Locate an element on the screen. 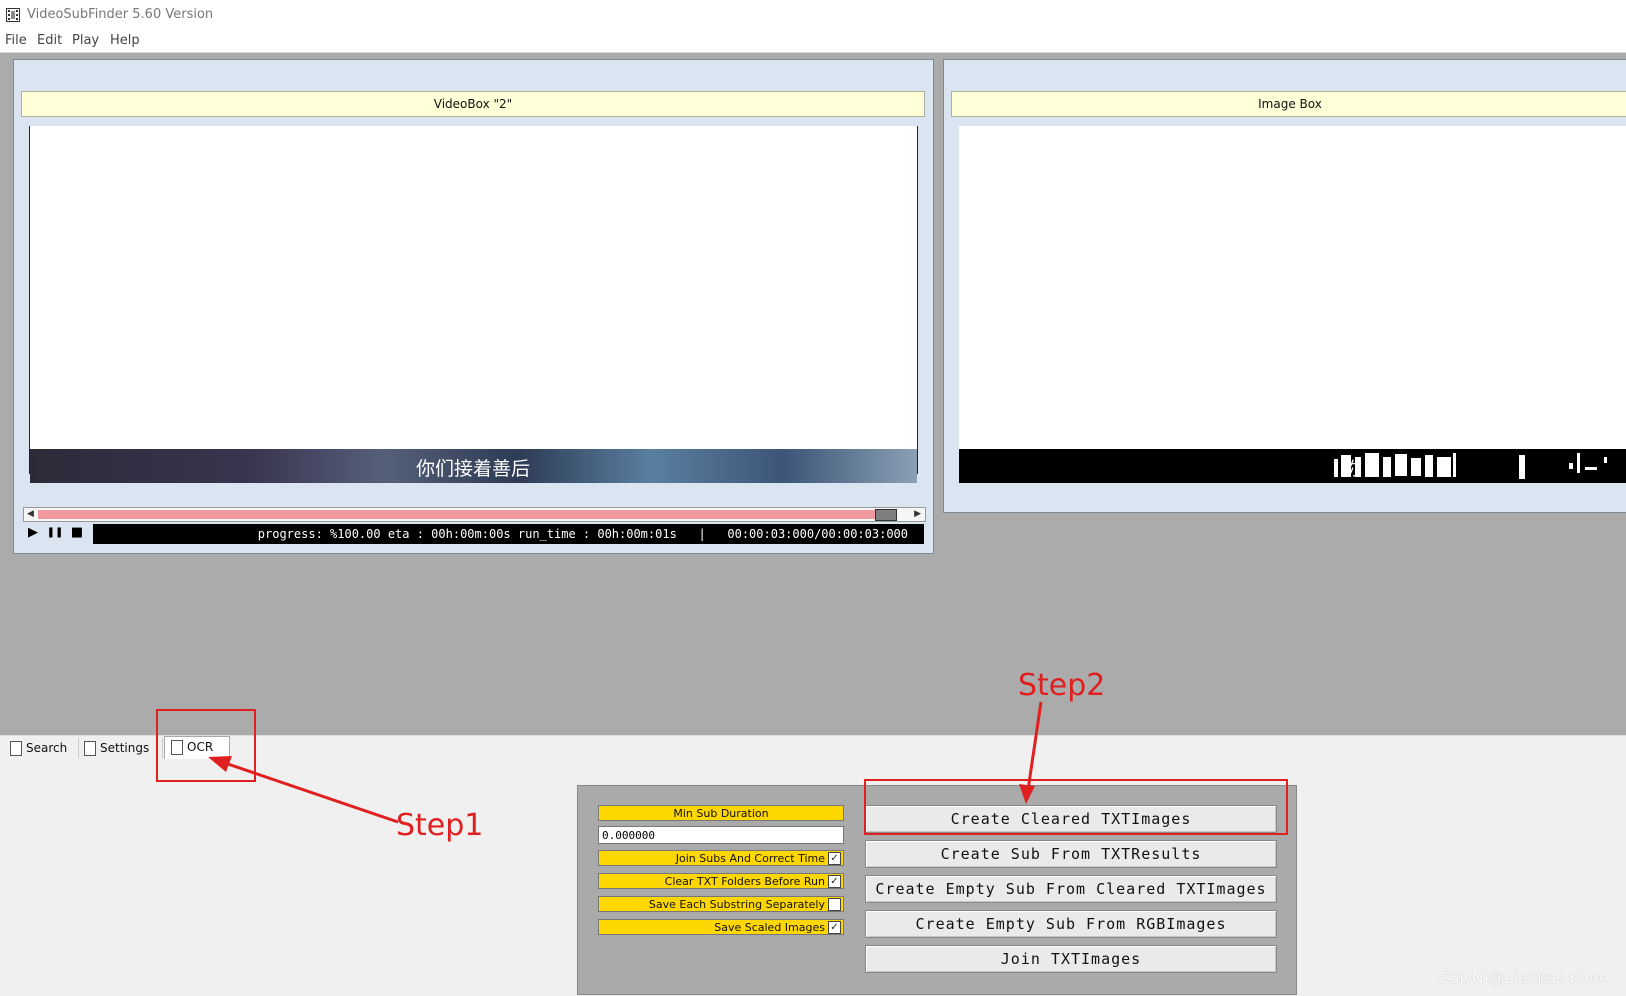 The image size is (1626, 996). title-bar: VideoSubFinder 5.60 Version is located at coordinates (813, 16).